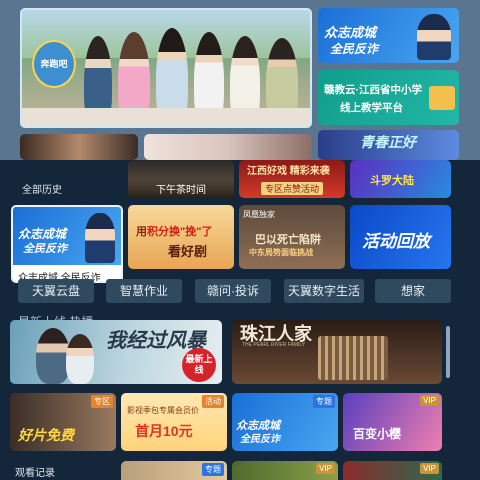 This screenshot has width=480, height=480. I want to click on featured-line2: 全民反诈, so click(45, 249).